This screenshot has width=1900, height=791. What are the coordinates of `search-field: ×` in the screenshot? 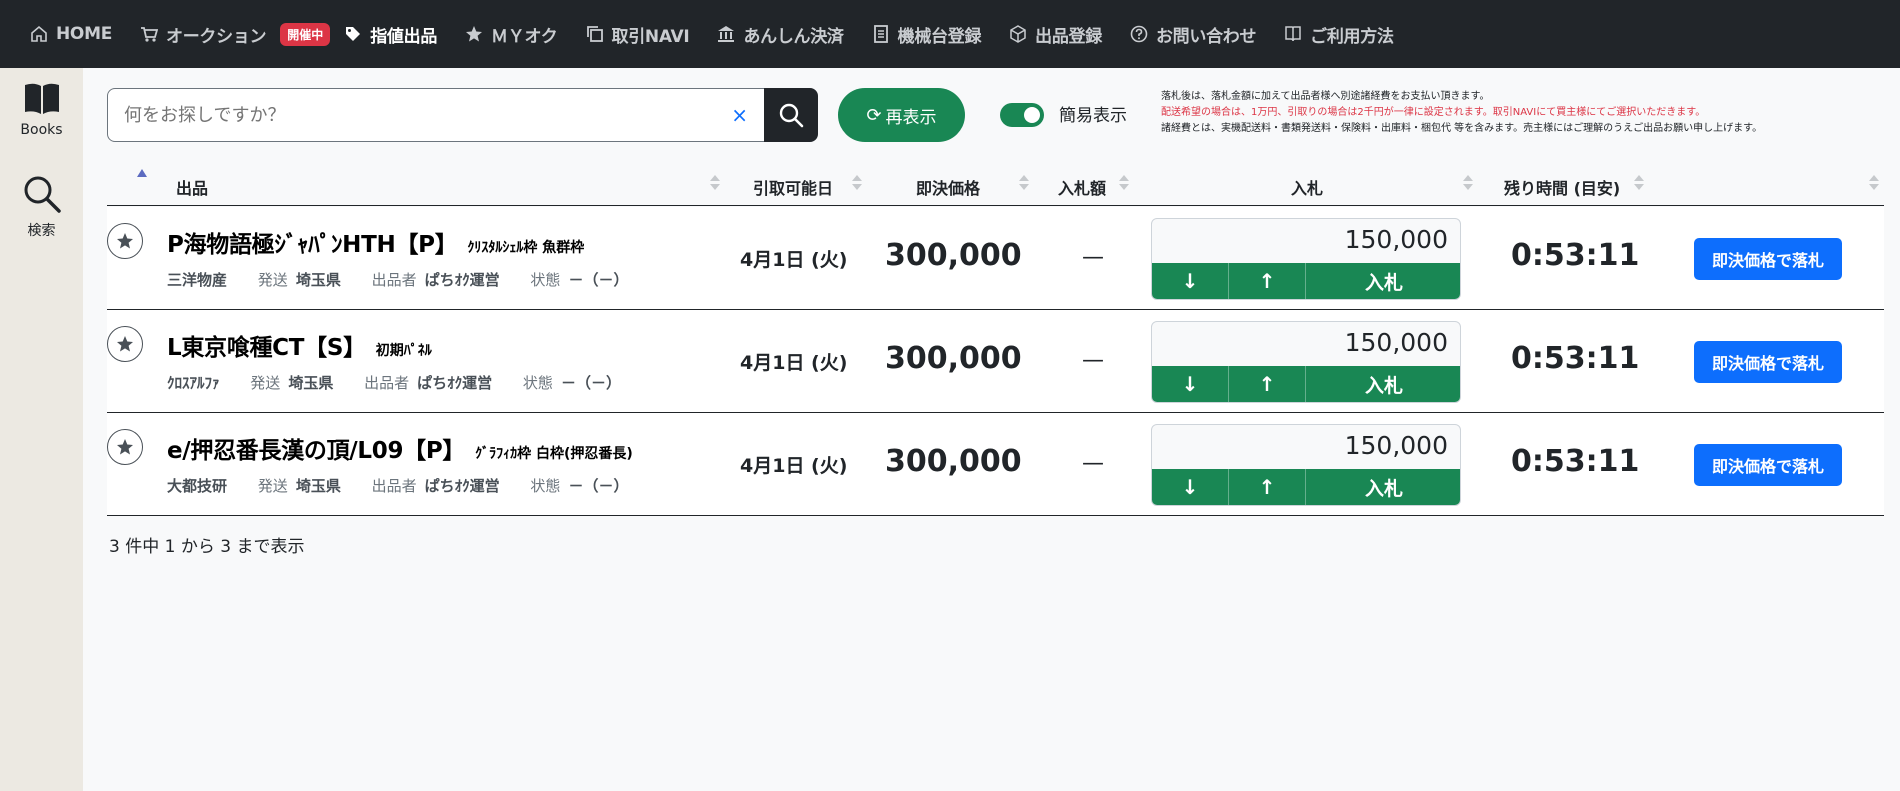 It's located at (436, 115).